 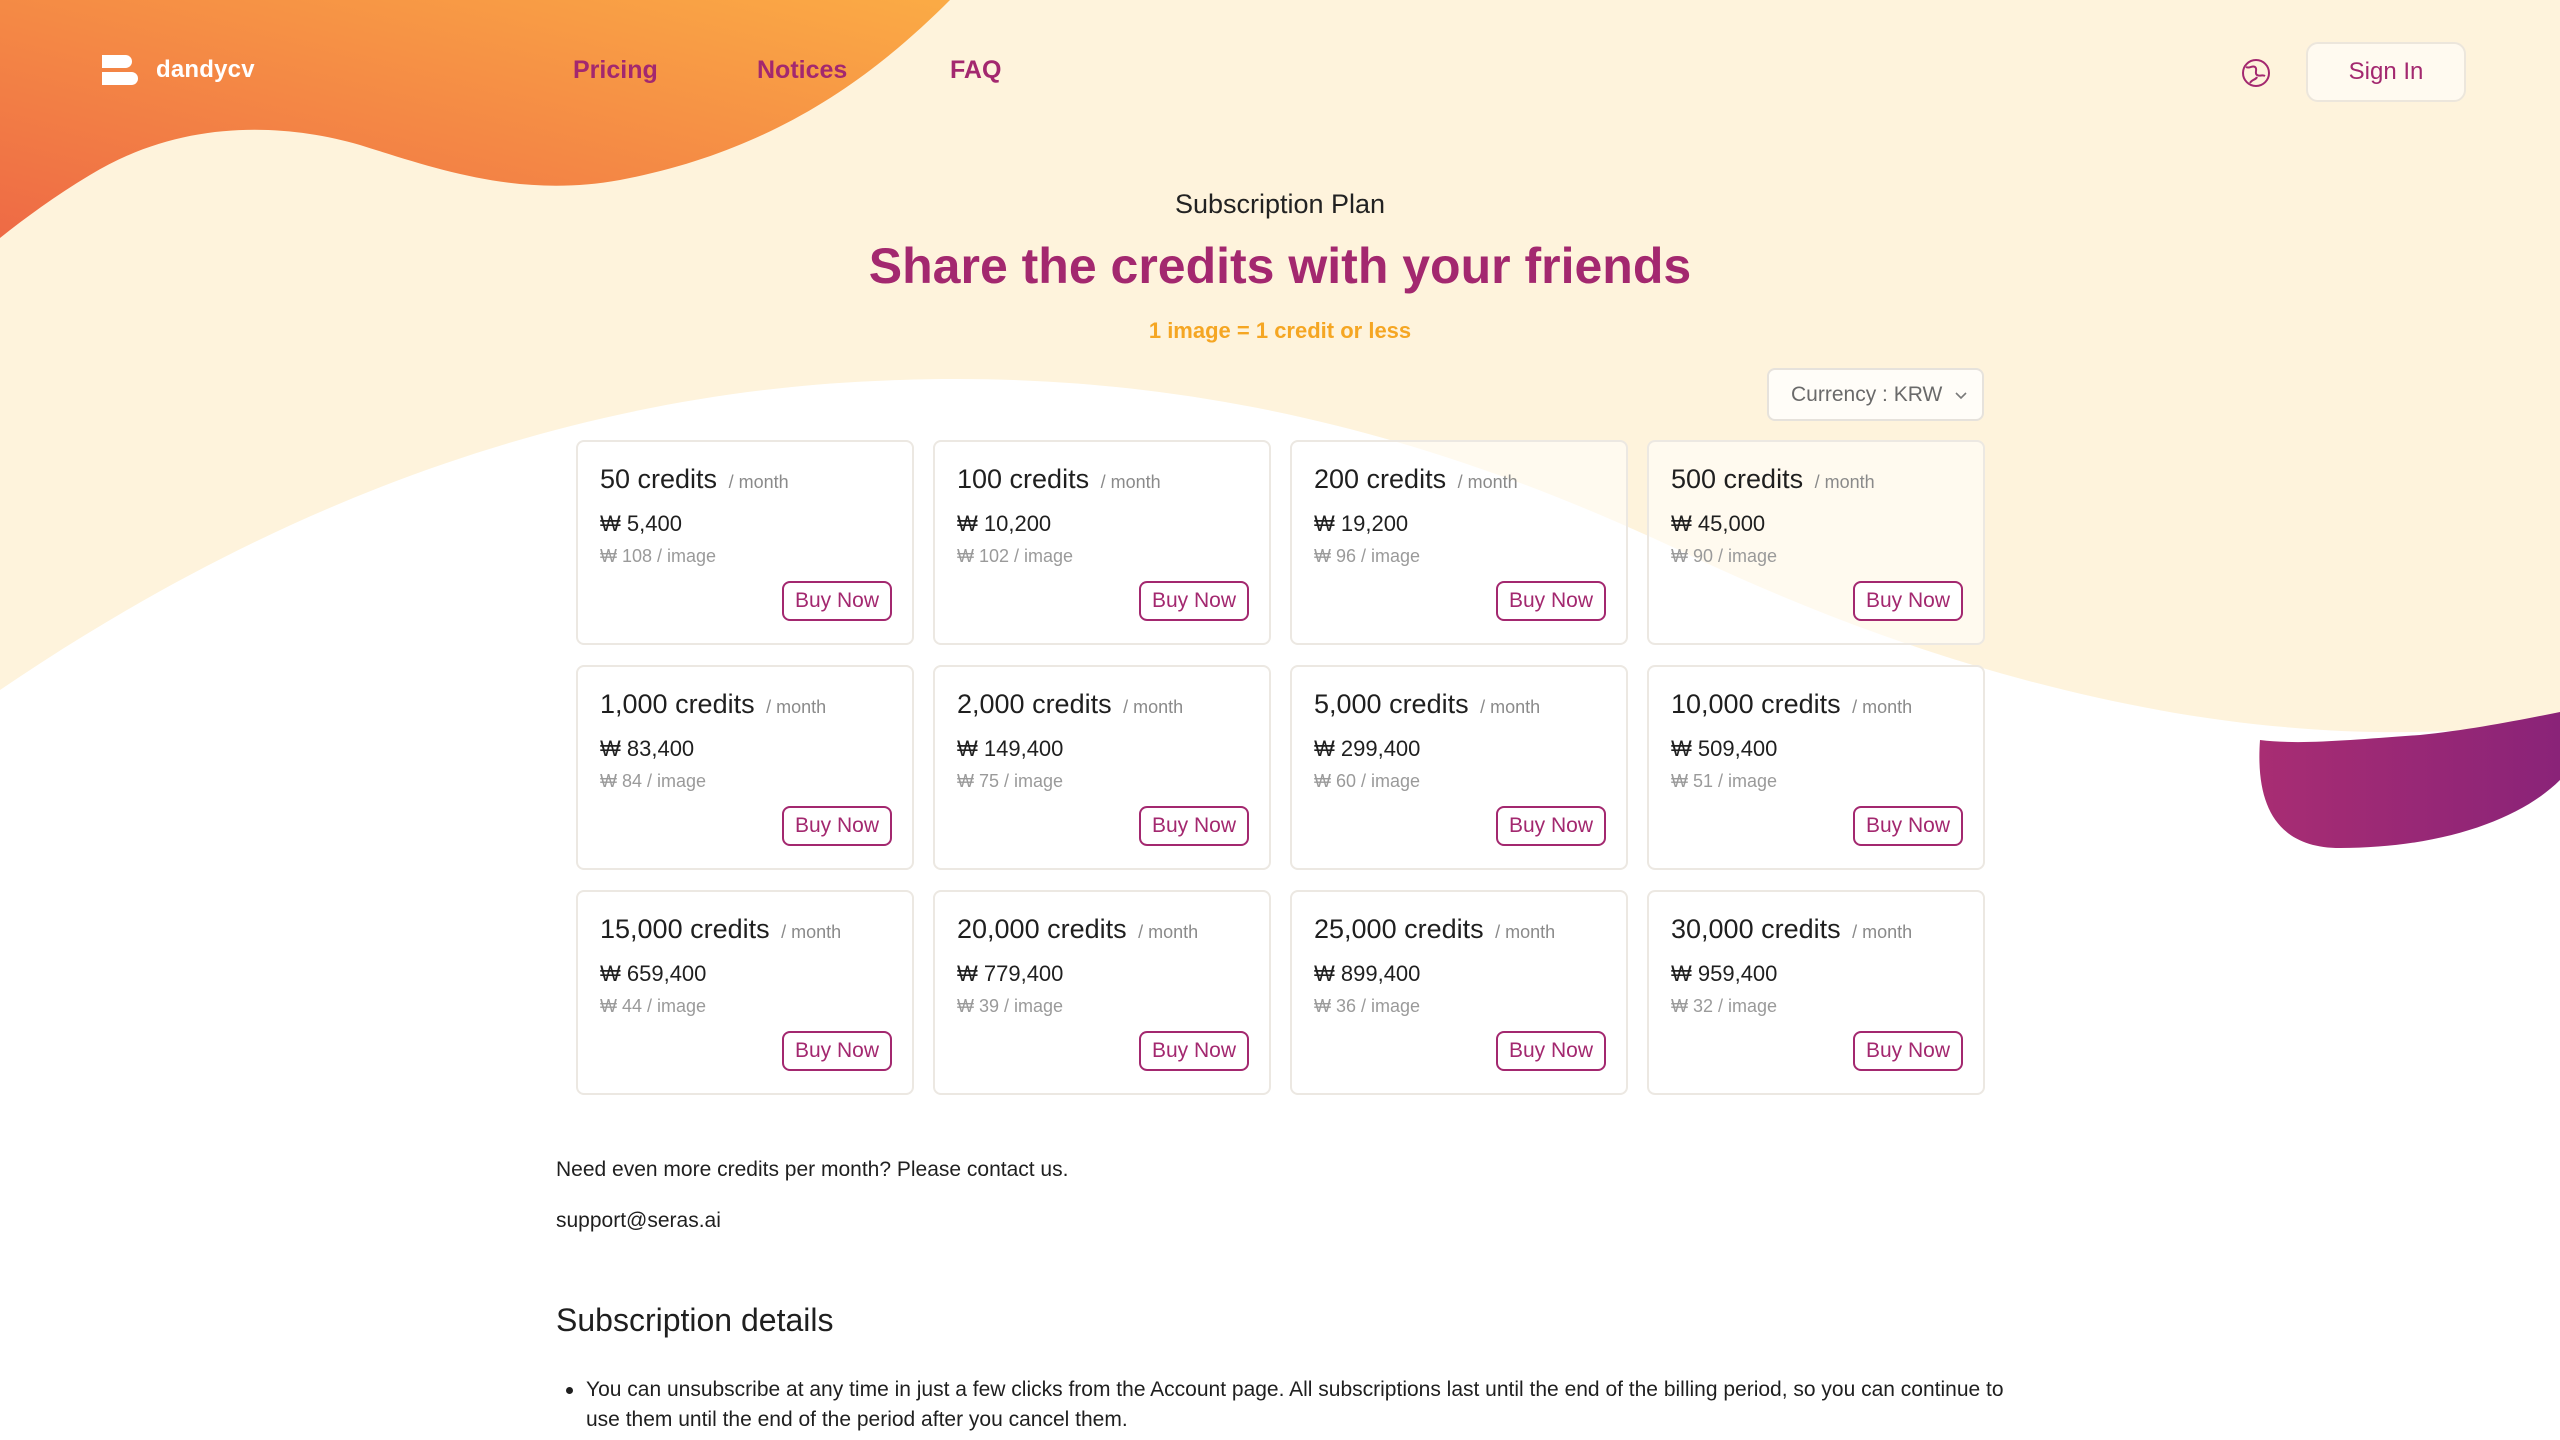 I want to click on plan-per-image: ₩ 32 / image, so click(x=1724, y=1006).